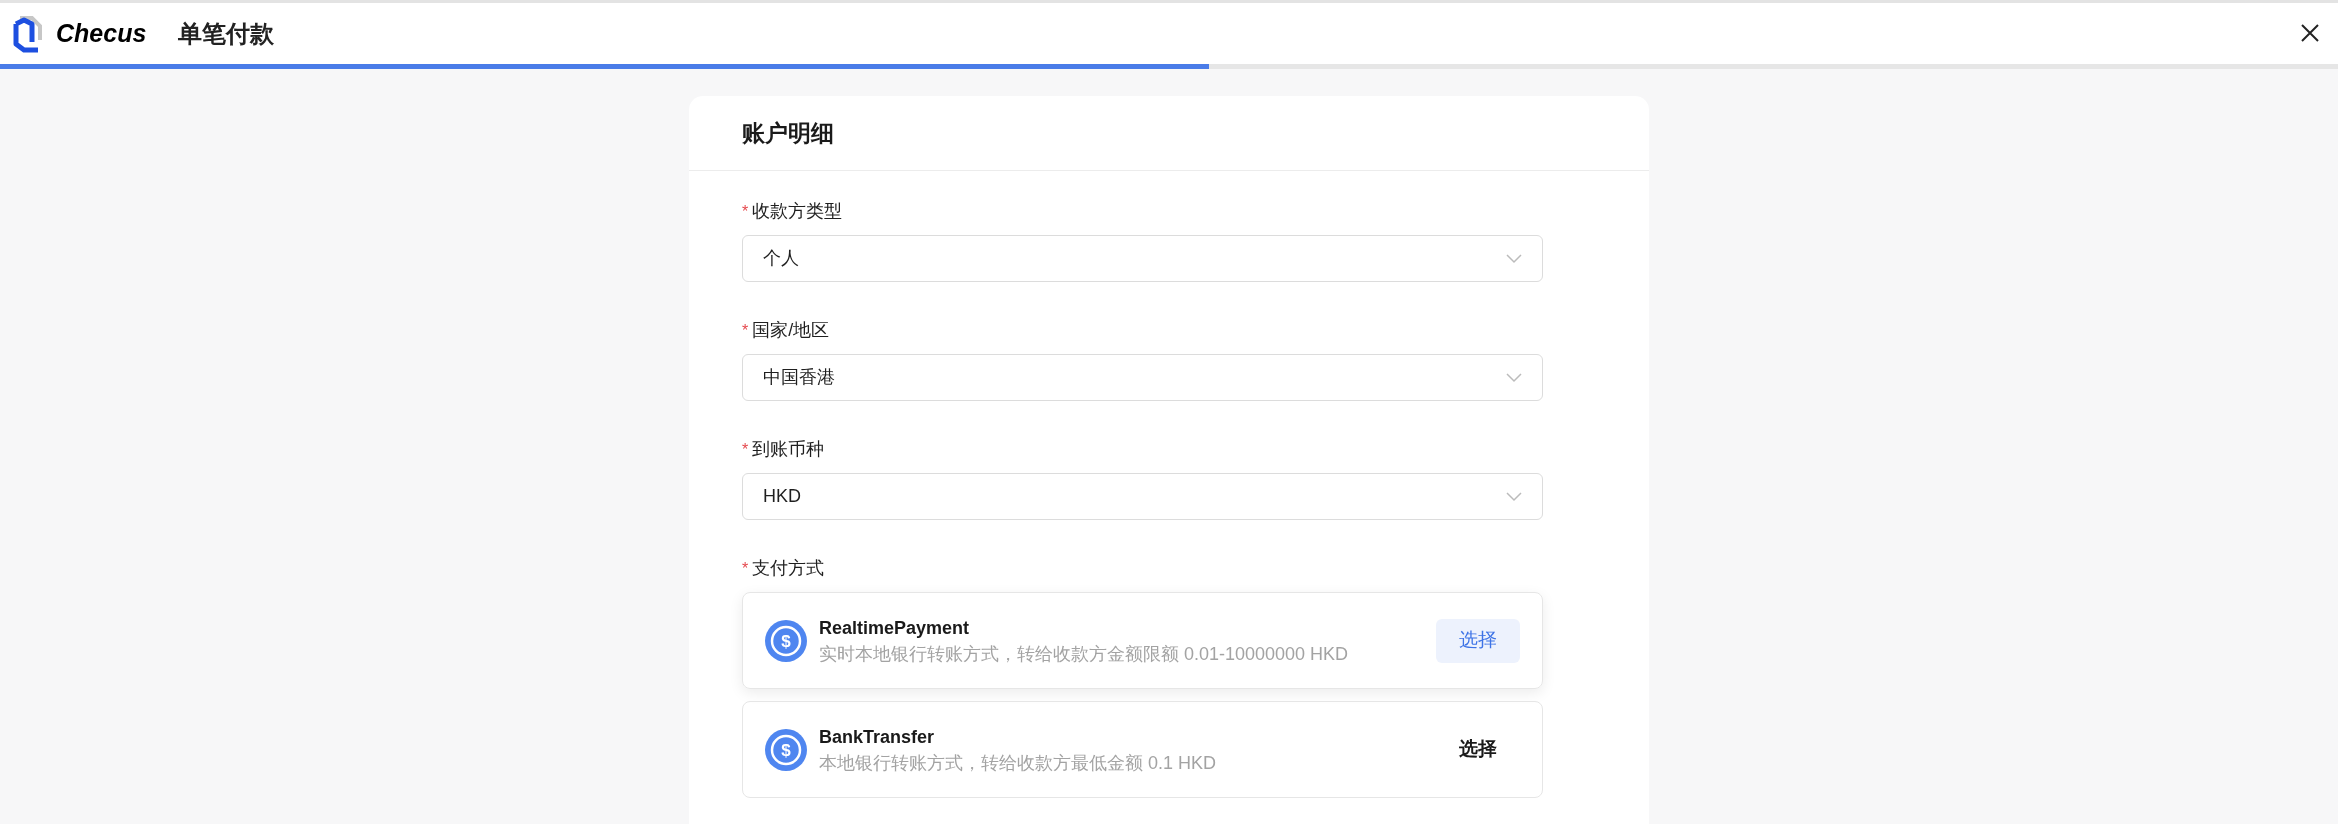 The height and width of the screenshot is (824, 2338). What do you see at coordinates (791, 330) in the screenshot?
I see `field-label: 国家/地区` at bounding box center [791, 330].